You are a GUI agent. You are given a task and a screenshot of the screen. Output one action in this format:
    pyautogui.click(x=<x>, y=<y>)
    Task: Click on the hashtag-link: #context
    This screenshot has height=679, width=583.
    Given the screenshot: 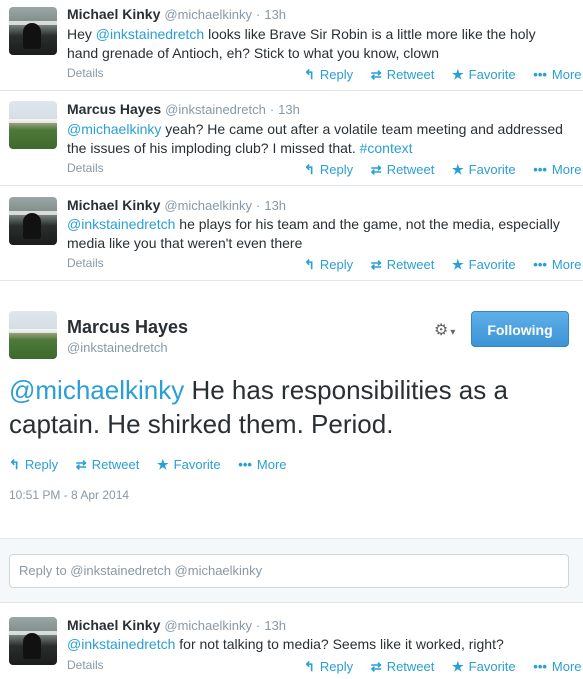 What is the action you would take?
    pyautogui.click(x=386, y=148)
    